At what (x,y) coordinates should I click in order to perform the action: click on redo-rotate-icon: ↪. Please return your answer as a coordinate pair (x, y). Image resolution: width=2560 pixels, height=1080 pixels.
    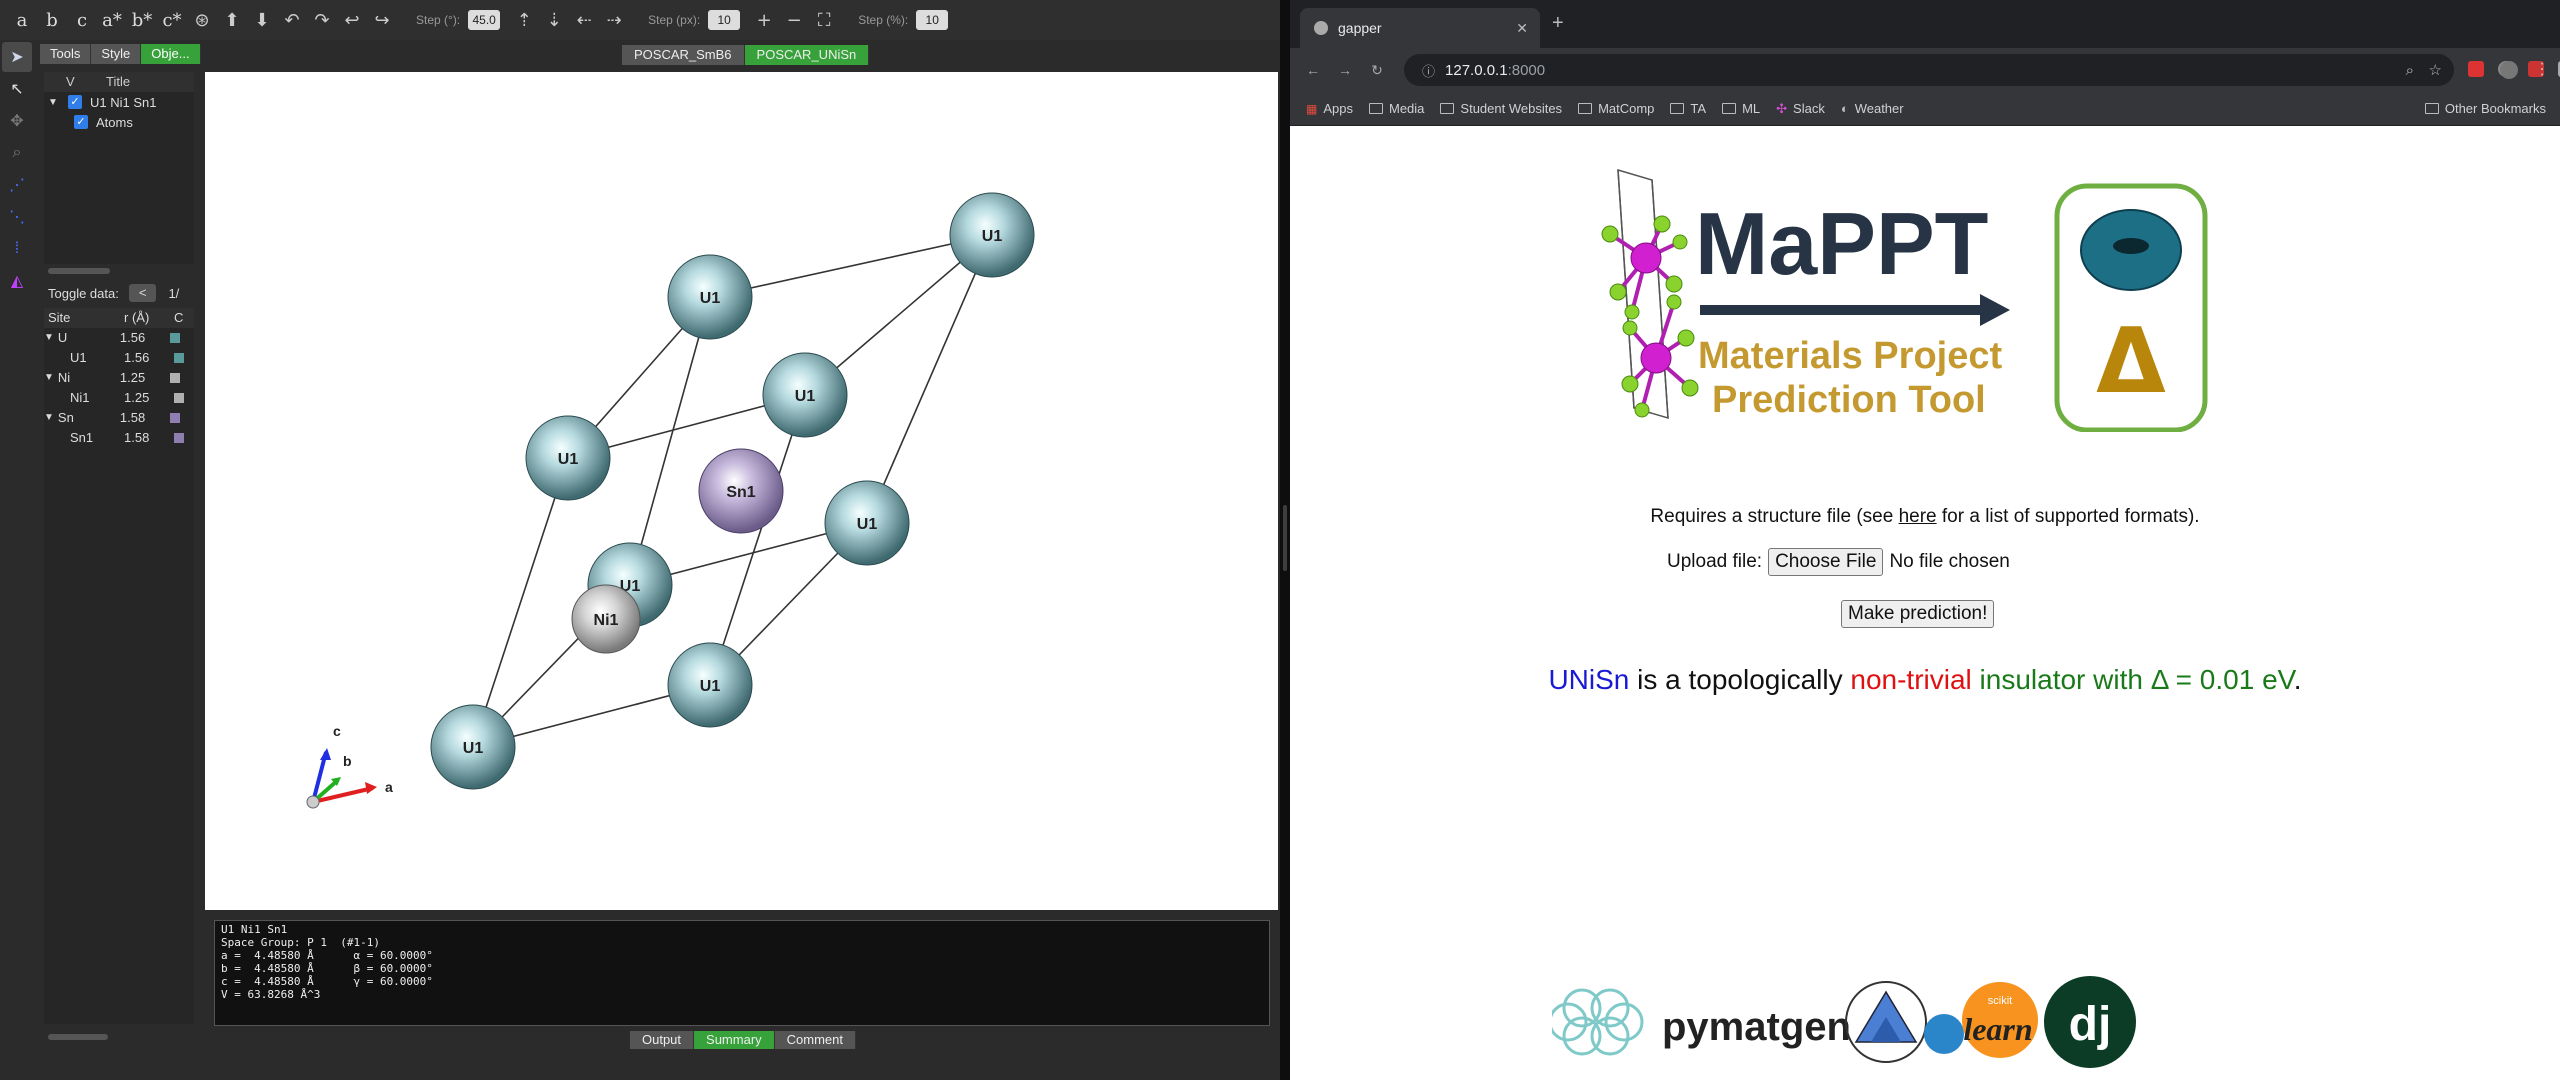
    Looking at the image, I should click on (382, 20).